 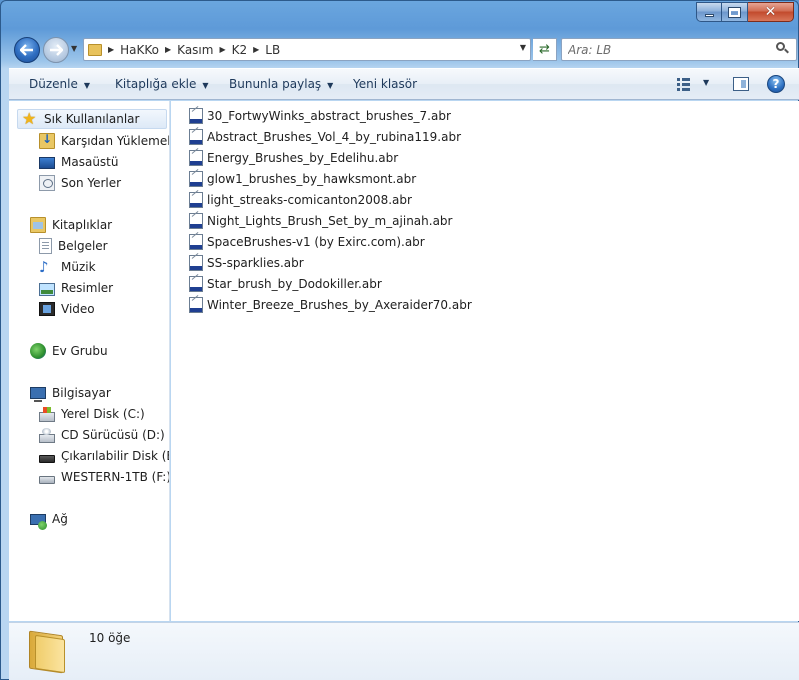 I want to click on sidebar-item-local-disk-c: Yerel Disk (C:), so click(x=92, y=414).